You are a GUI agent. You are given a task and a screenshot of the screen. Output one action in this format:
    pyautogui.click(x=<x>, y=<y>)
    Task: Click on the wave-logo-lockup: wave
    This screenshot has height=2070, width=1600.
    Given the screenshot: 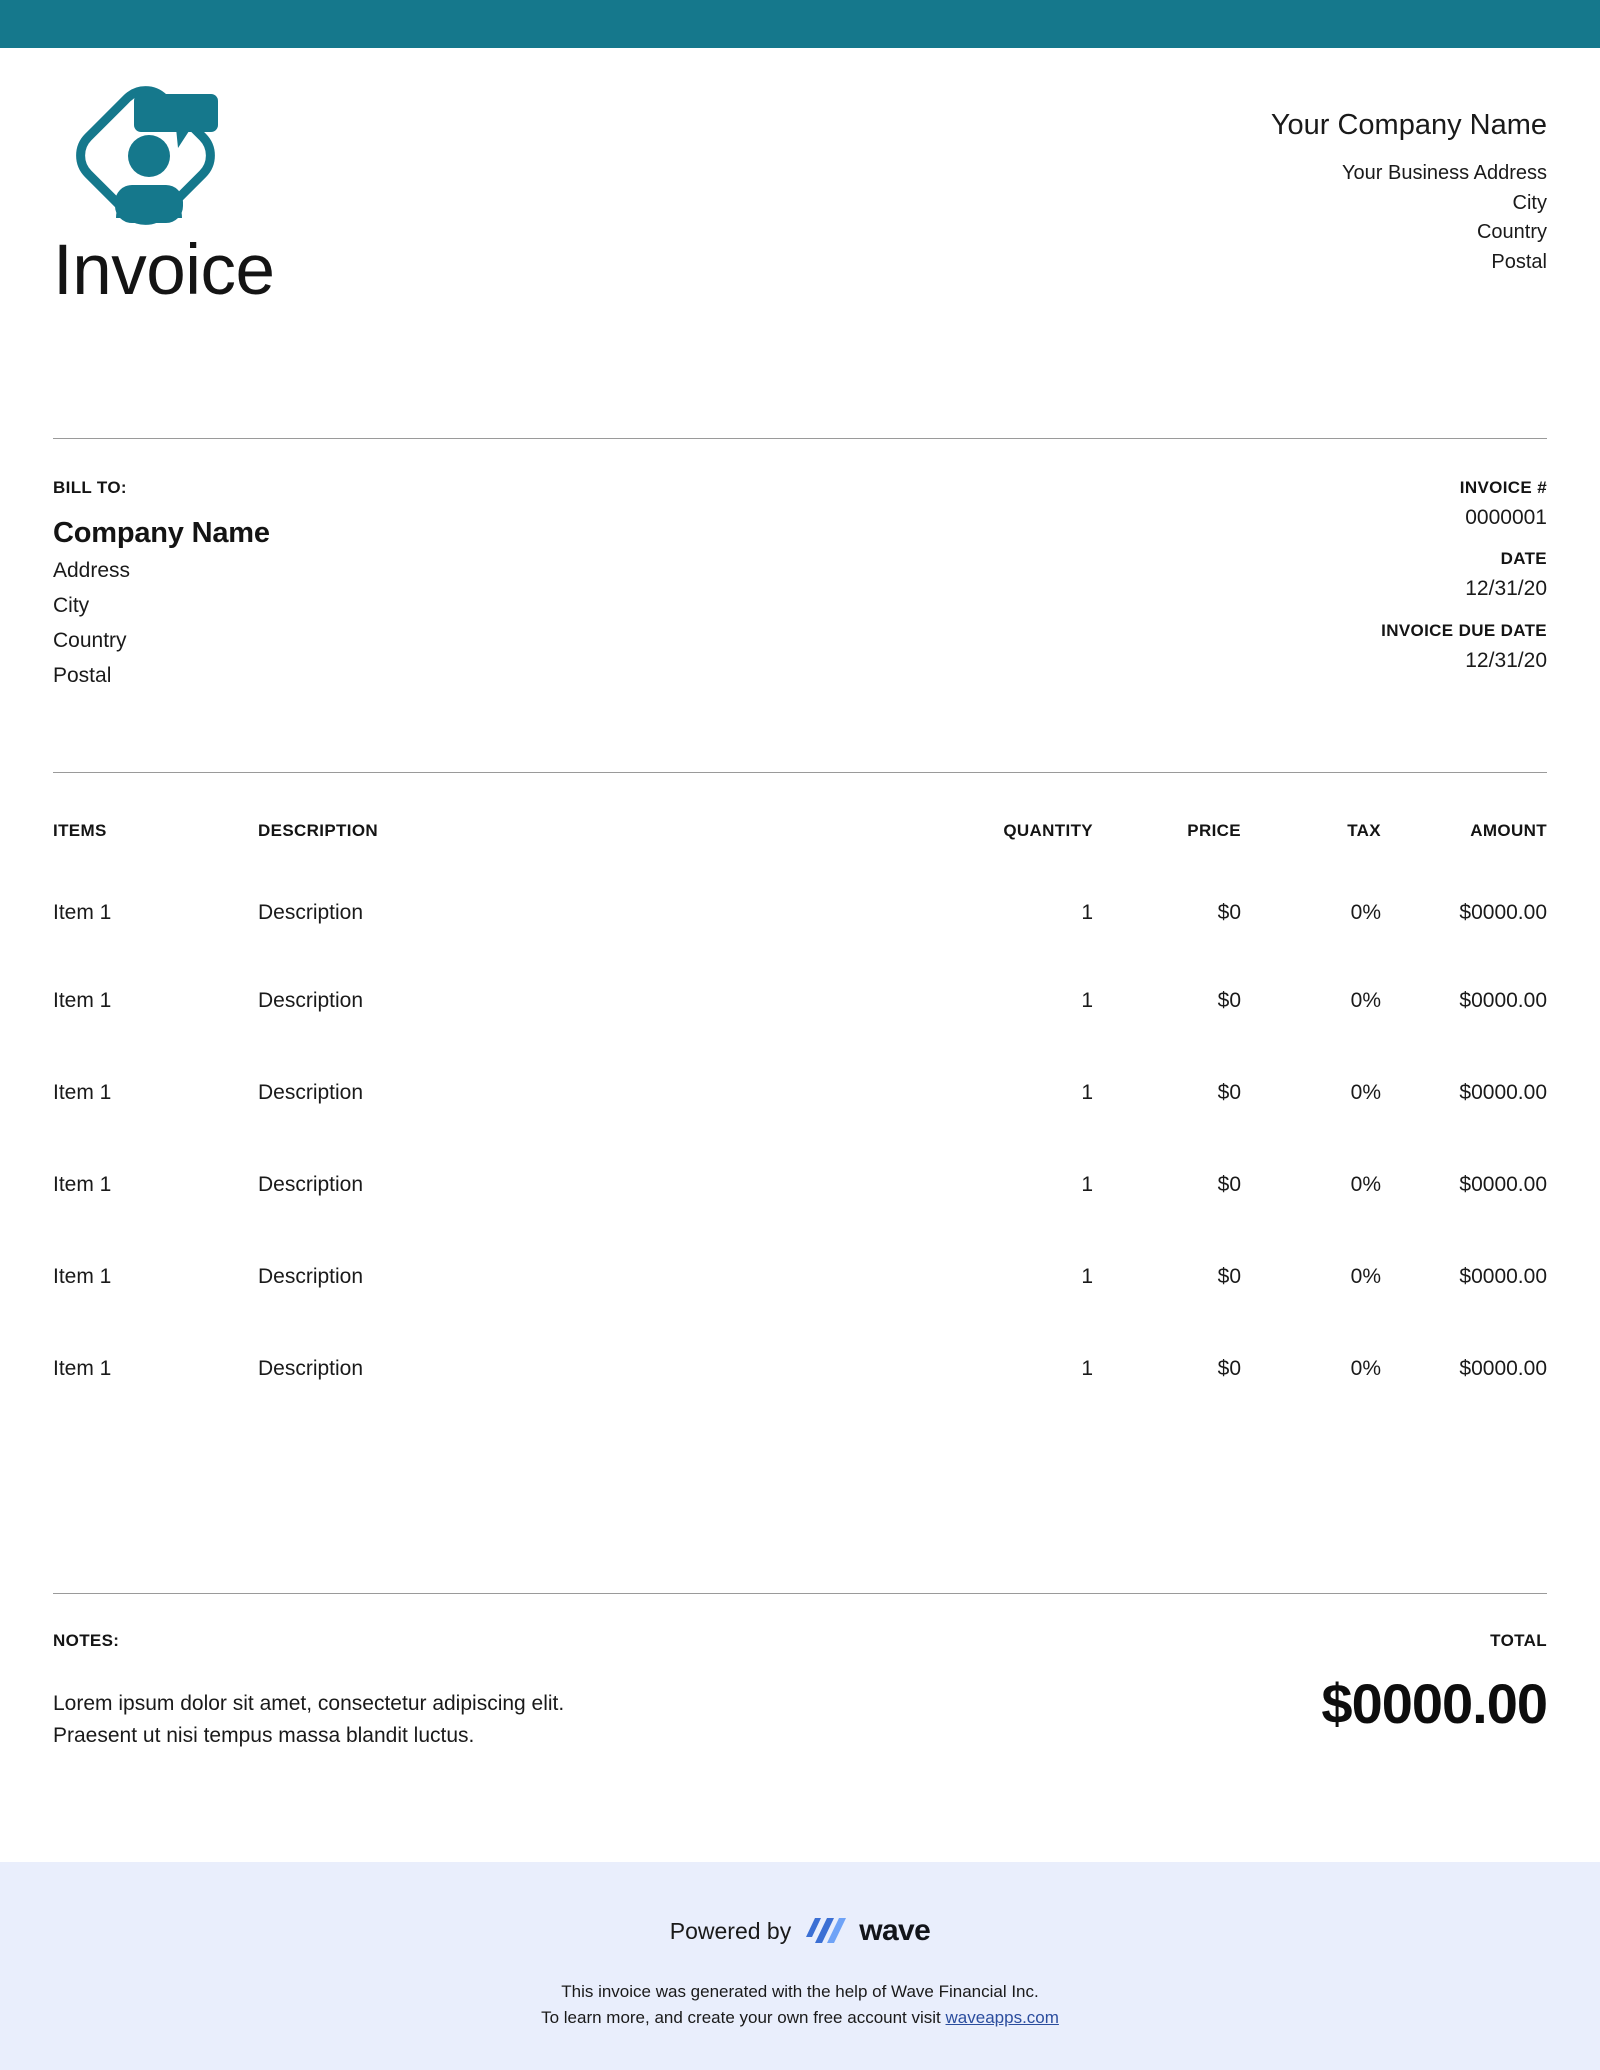 What is the action you would take?
    pyautogui.click(x=867, y=1930)
    